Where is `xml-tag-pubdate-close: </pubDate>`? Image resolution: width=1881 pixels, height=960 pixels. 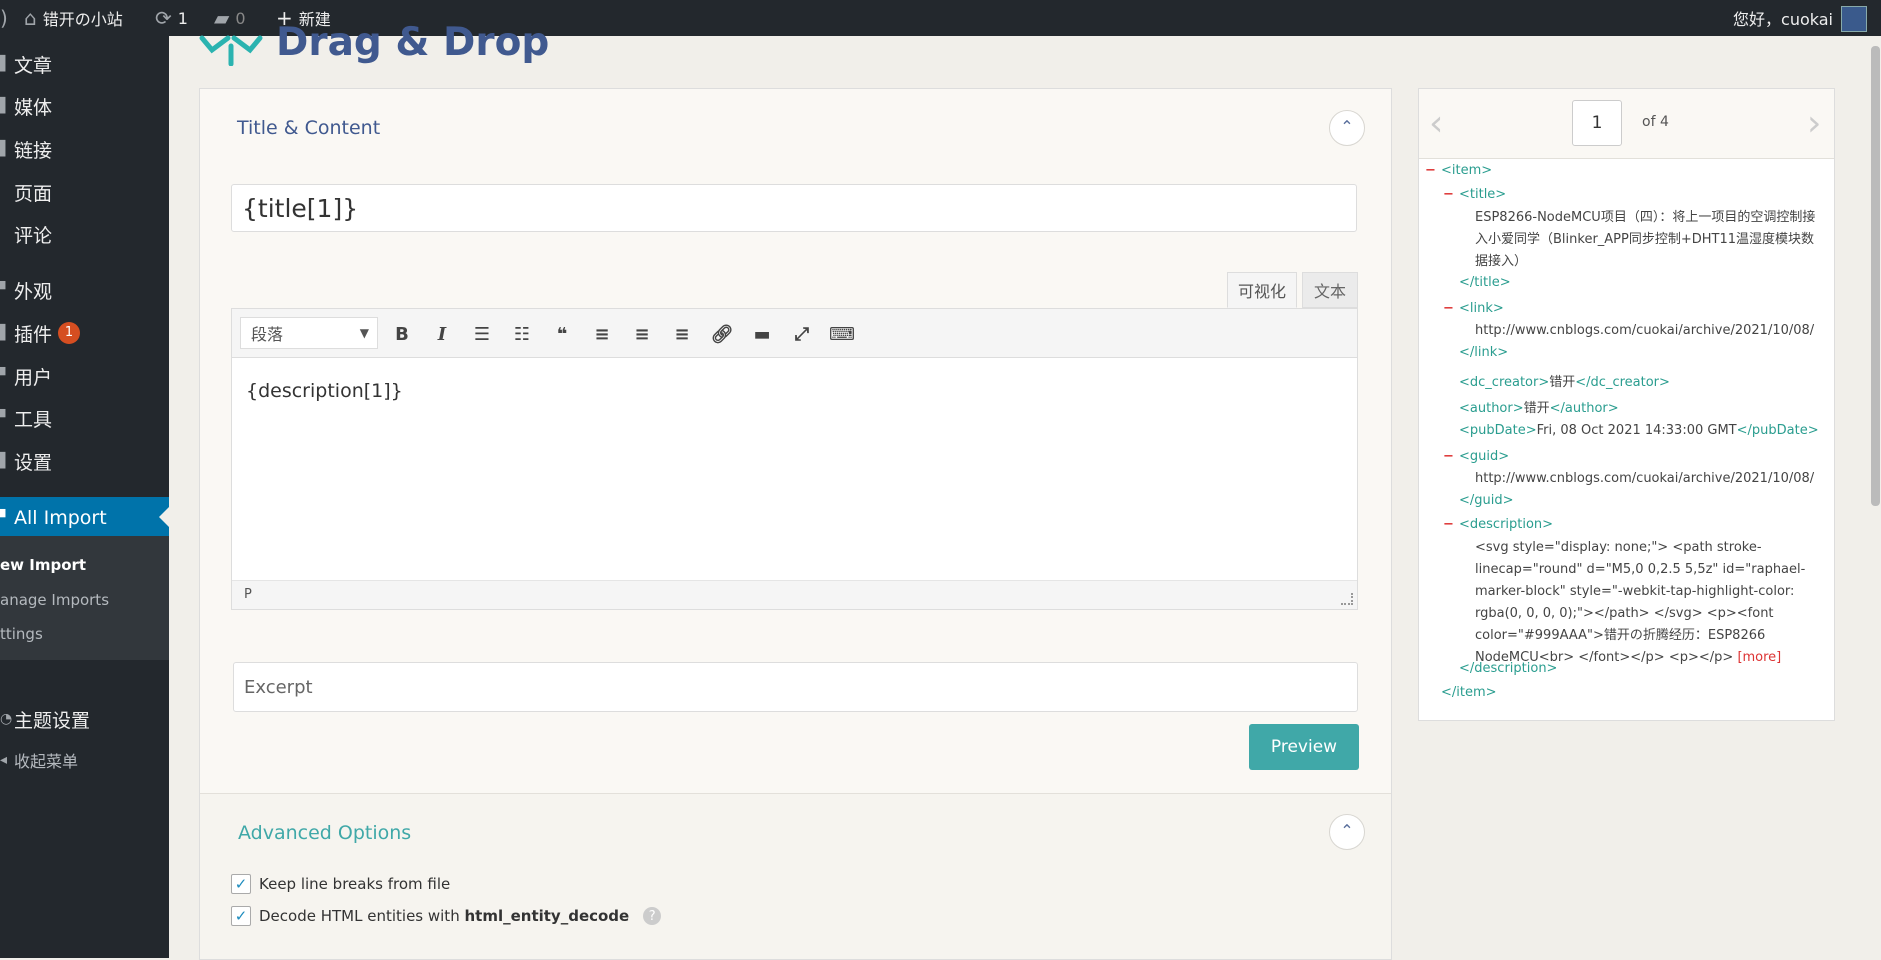 xml-tag-pubdate-close: </pubDate> is located at coordinates (1777, 430).